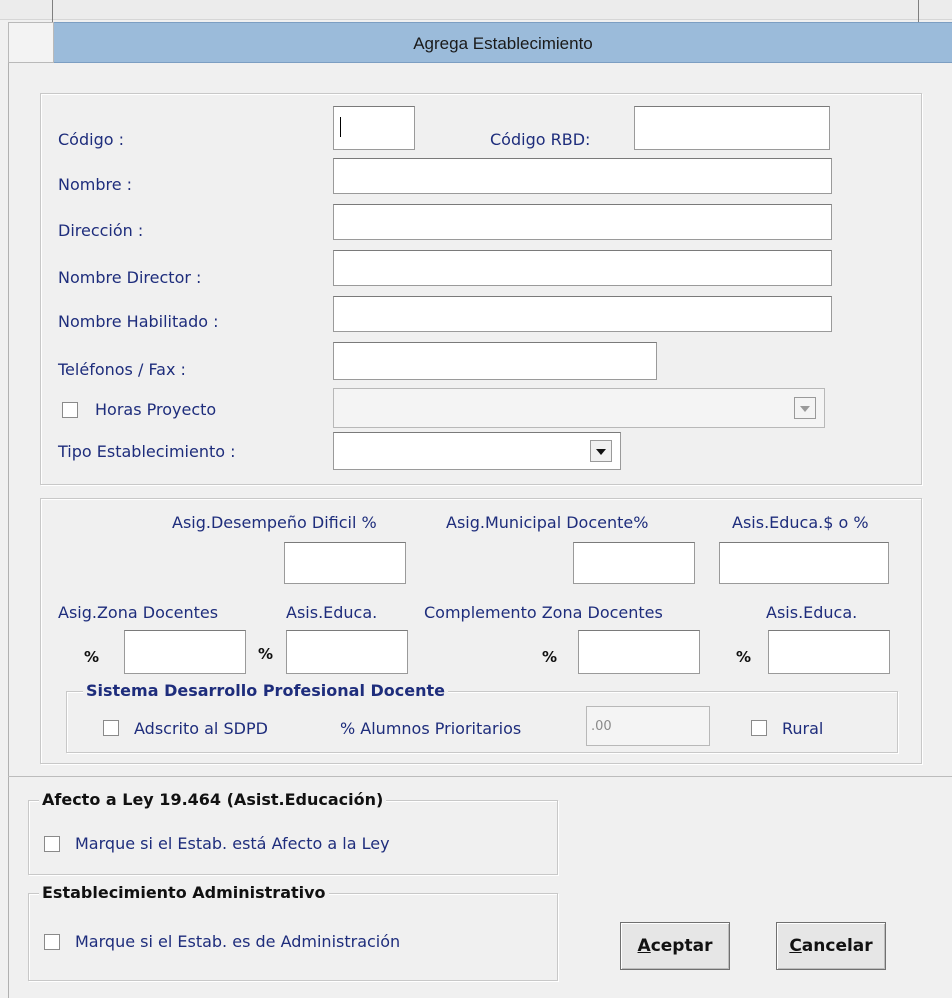 This screenshot has height=998, width=952. Describe the element at coordinates (184, 892) in the screenshot. I see `administrativo-legend: Establecimiento Administrativo` at that location.